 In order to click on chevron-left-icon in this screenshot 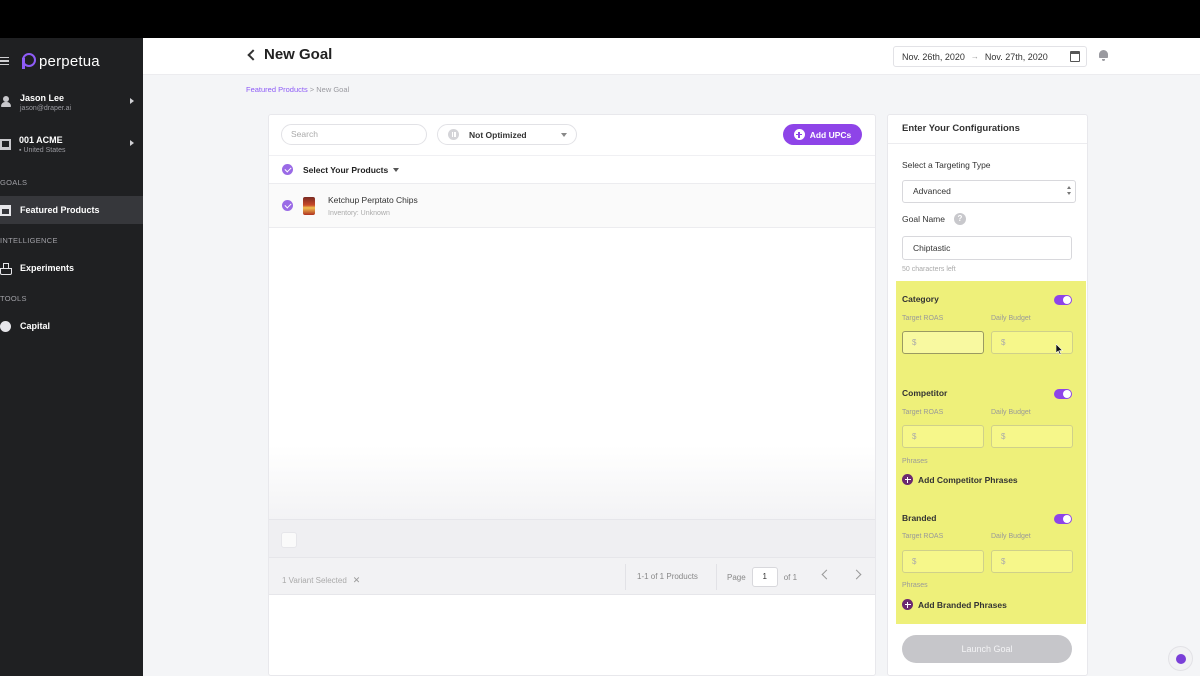, I will do `click(826, 574)`.